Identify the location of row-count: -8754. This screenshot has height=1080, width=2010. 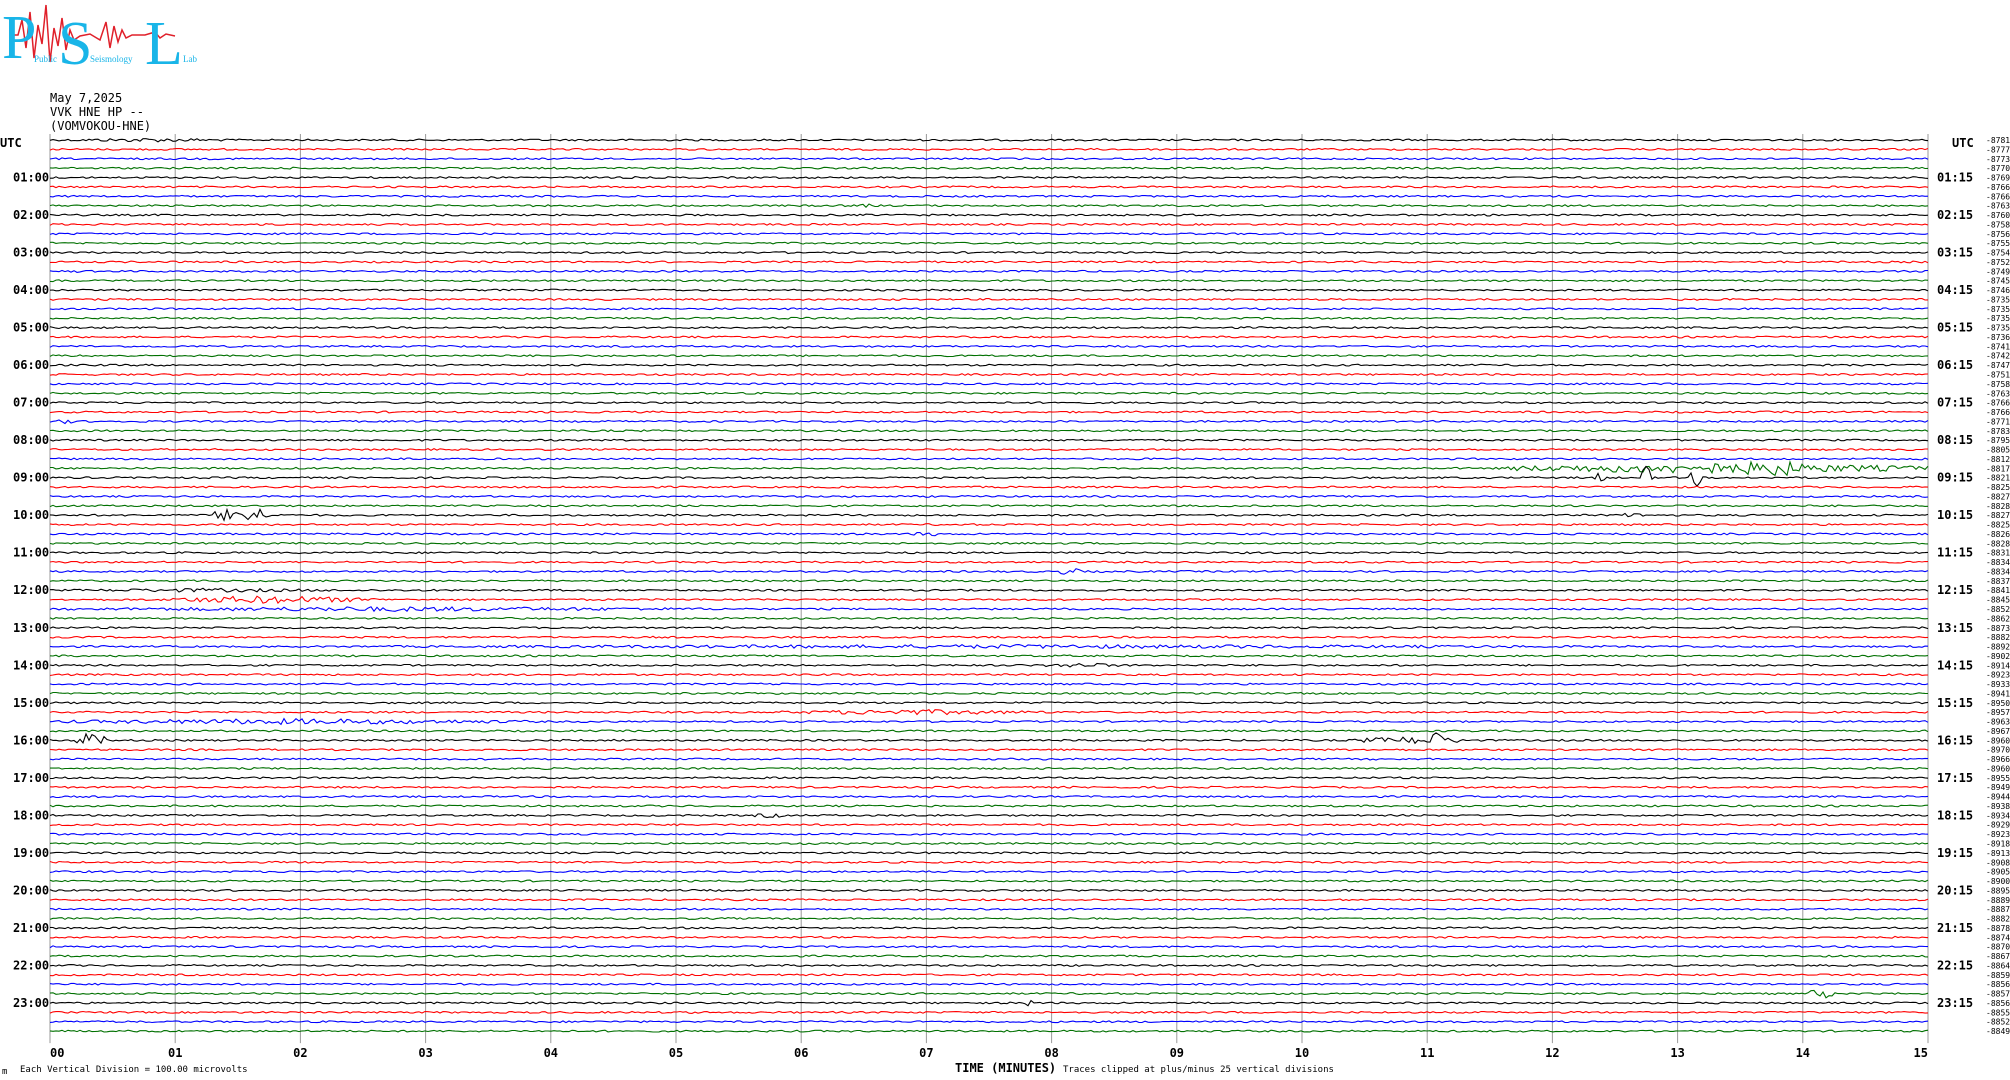
(1998, 253).